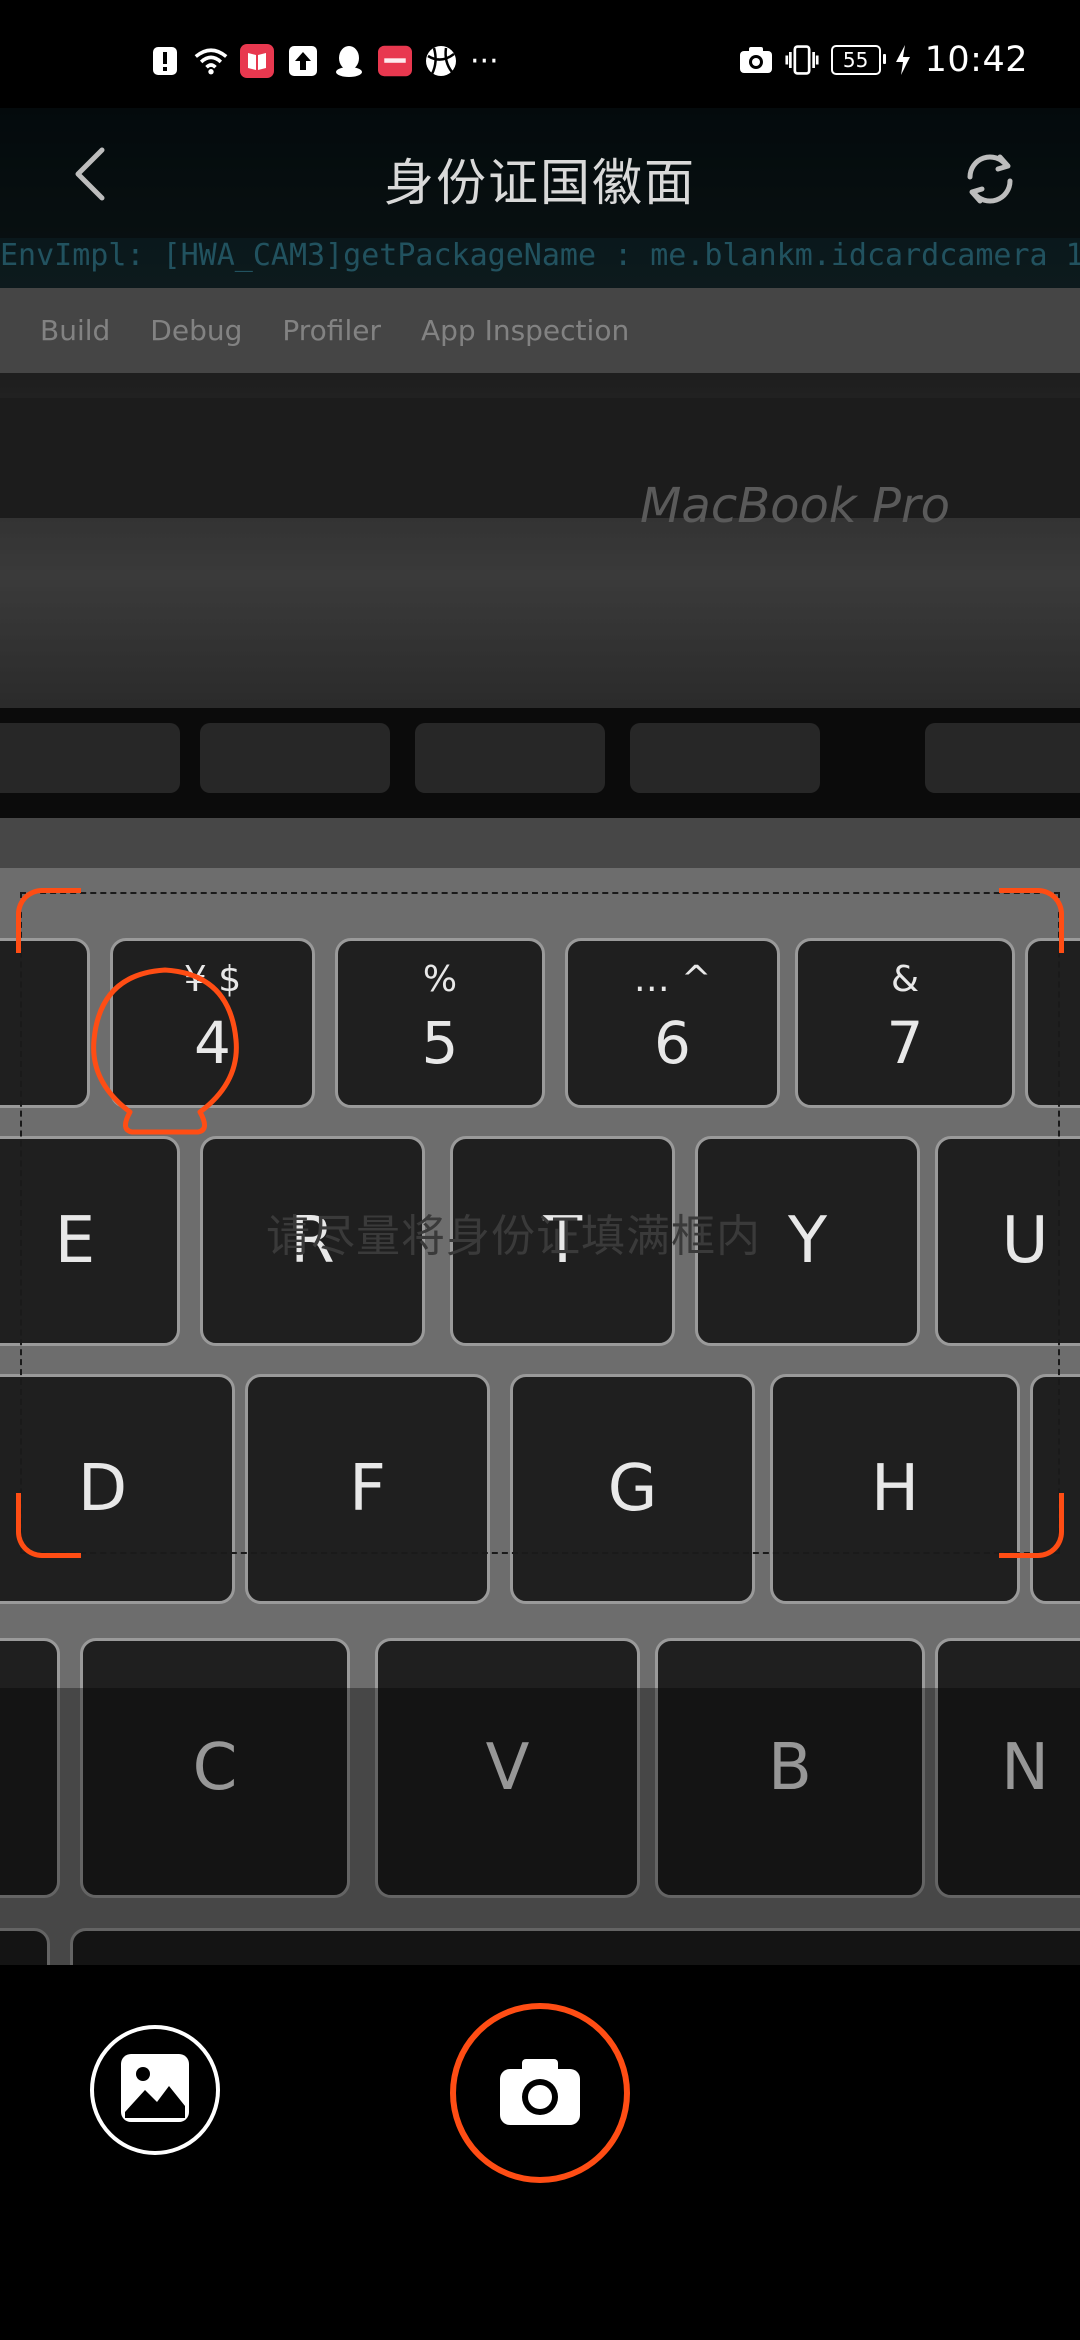 The width and height of the screenshot is (1080, 2340). I want to click on wifi-icon, so click(211, 61).